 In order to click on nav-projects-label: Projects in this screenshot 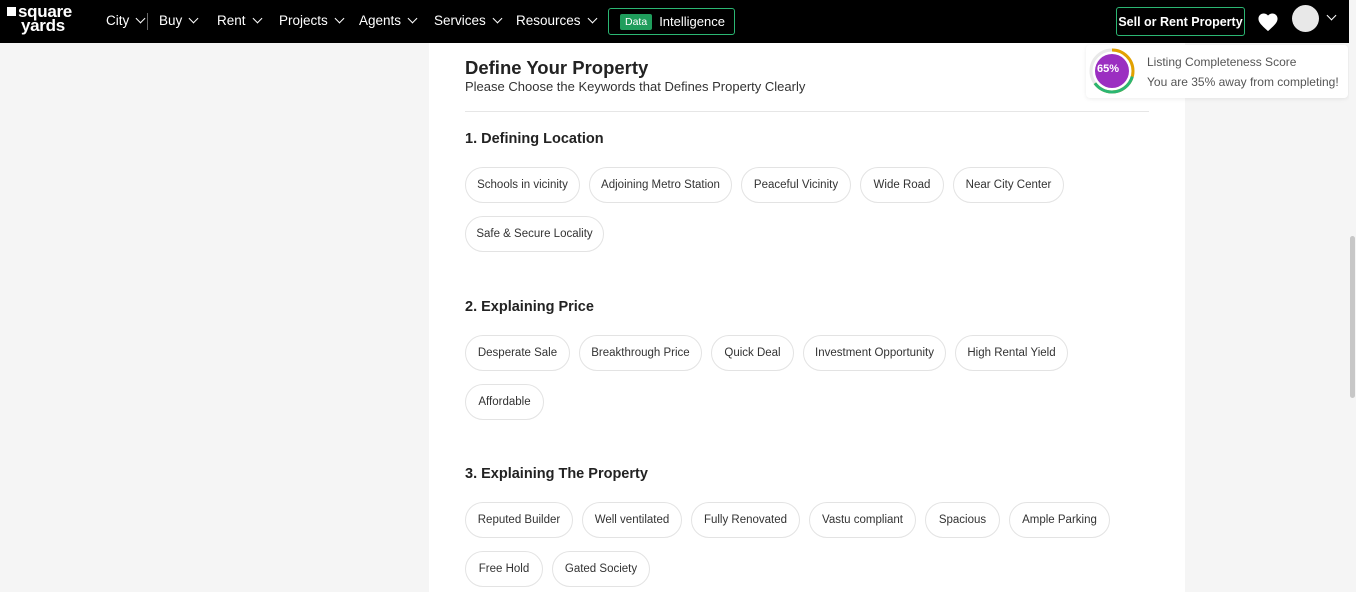, I will do `click(303, 20)`.